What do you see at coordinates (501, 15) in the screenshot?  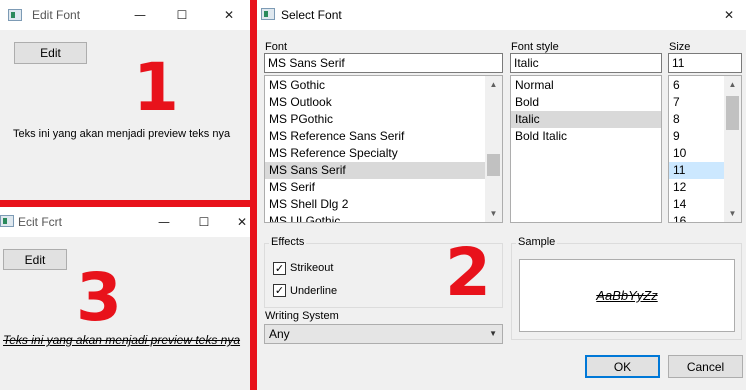 I see `dialog-titlebar: Select Font ✕` at bounding box center [501, 15].